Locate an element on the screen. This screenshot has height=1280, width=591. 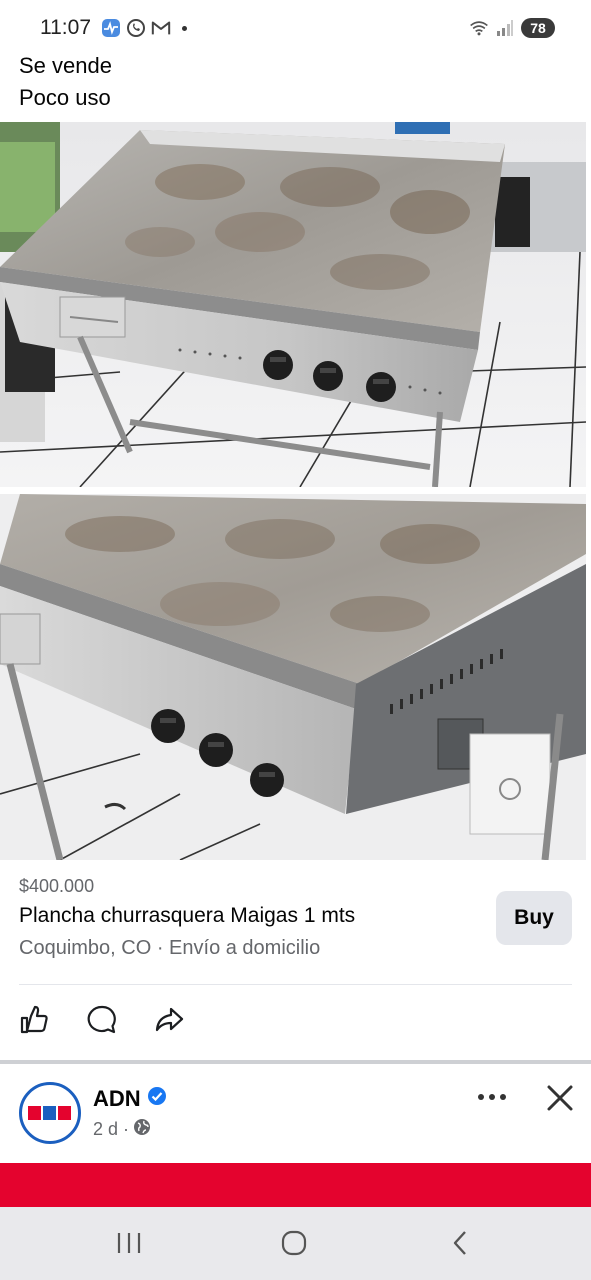
post-media-banner is located at coordinates (295, 1185).